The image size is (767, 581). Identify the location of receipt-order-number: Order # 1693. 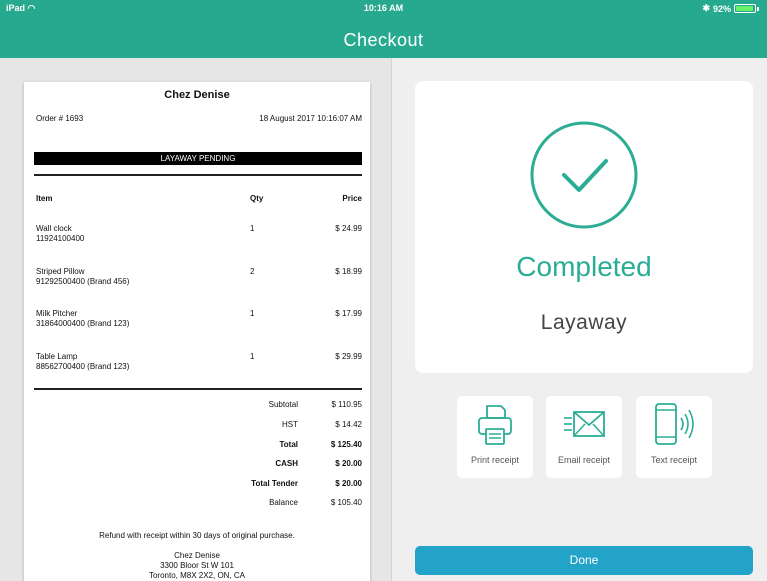
(60, 118).